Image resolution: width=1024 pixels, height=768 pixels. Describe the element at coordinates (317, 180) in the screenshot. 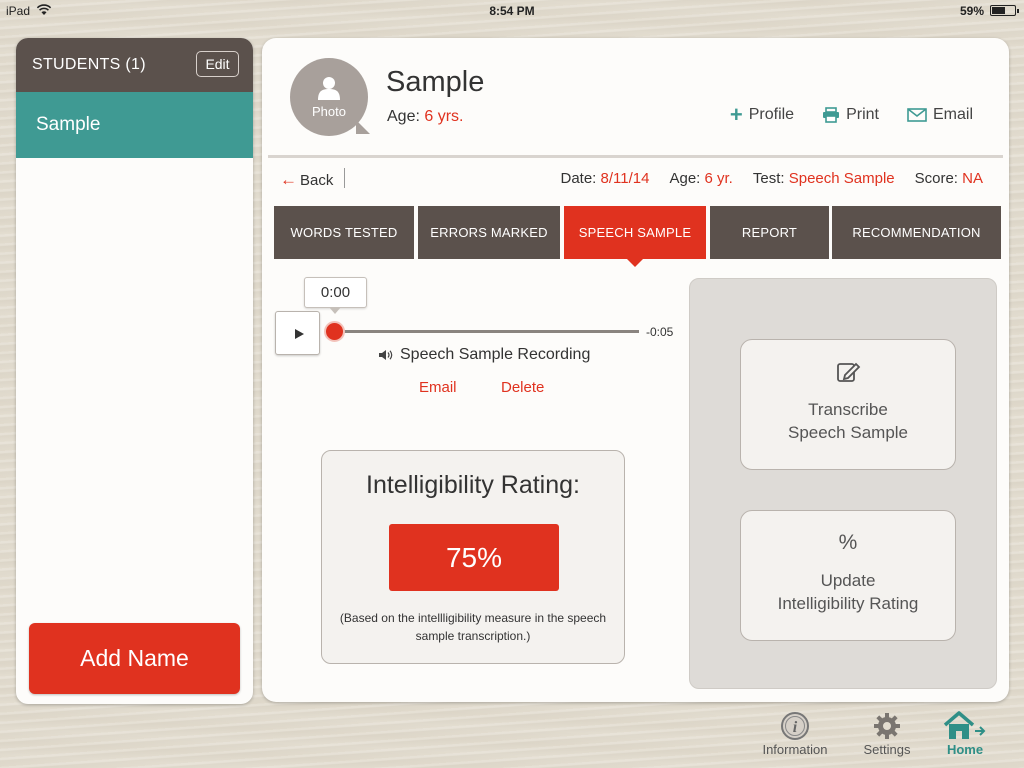

I see `back-label: Back` at that location.